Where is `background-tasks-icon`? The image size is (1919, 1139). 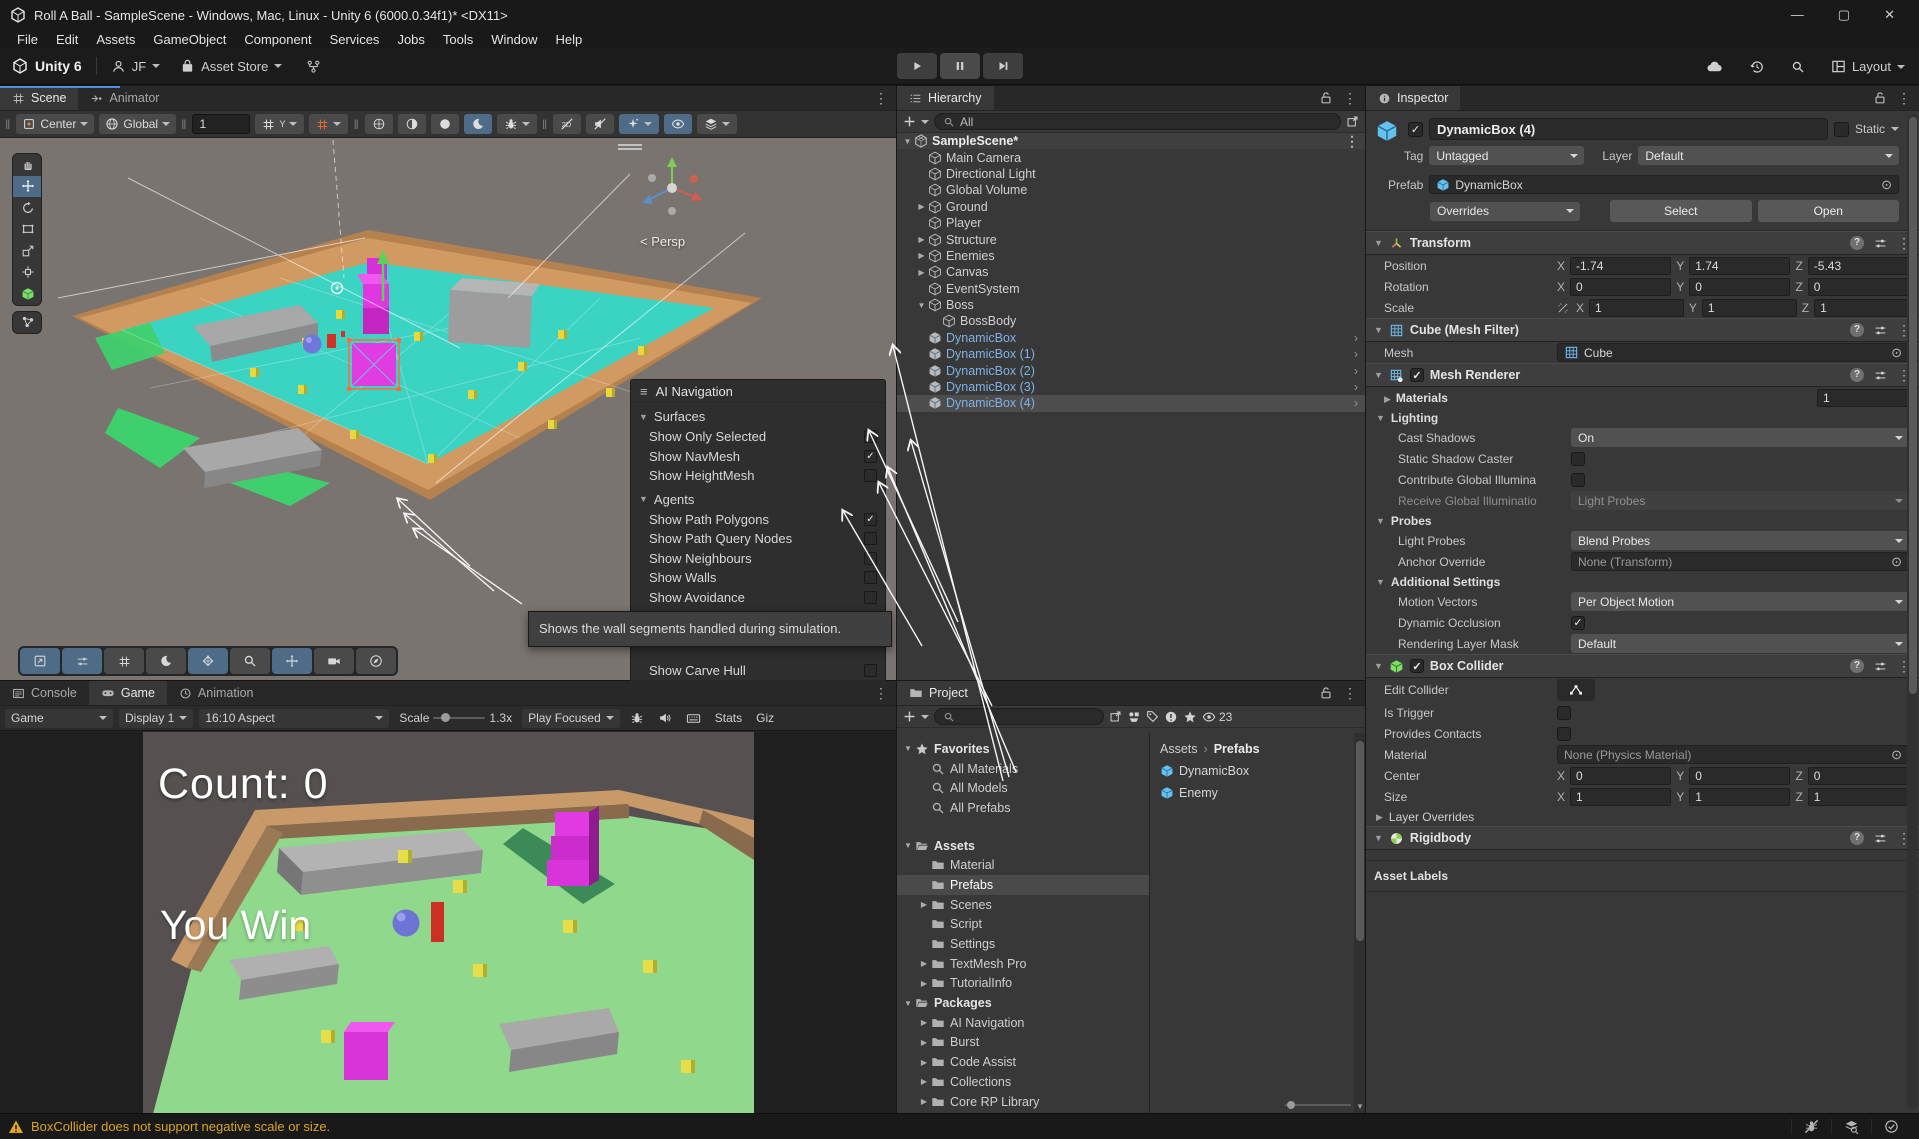
background-tasks-icon is located at coordinates (1891, 1126).